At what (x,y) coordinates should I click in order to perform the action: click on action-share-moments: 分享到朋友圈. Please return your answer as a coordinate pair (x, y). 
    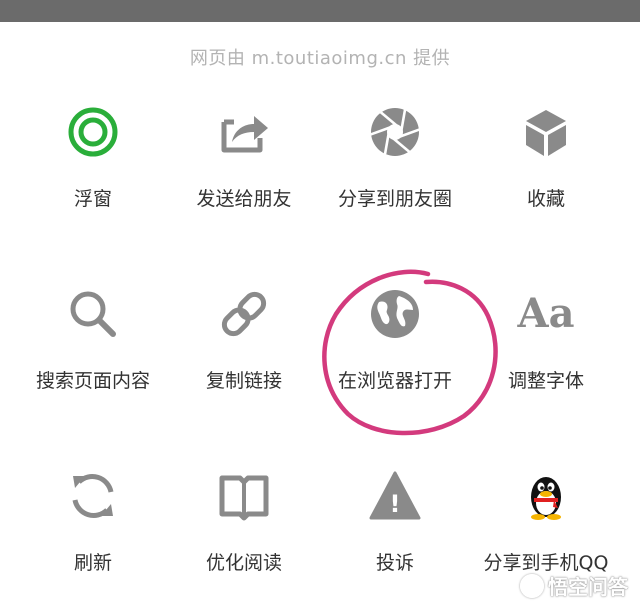
    Looking at the image, I should click on (395, 176).